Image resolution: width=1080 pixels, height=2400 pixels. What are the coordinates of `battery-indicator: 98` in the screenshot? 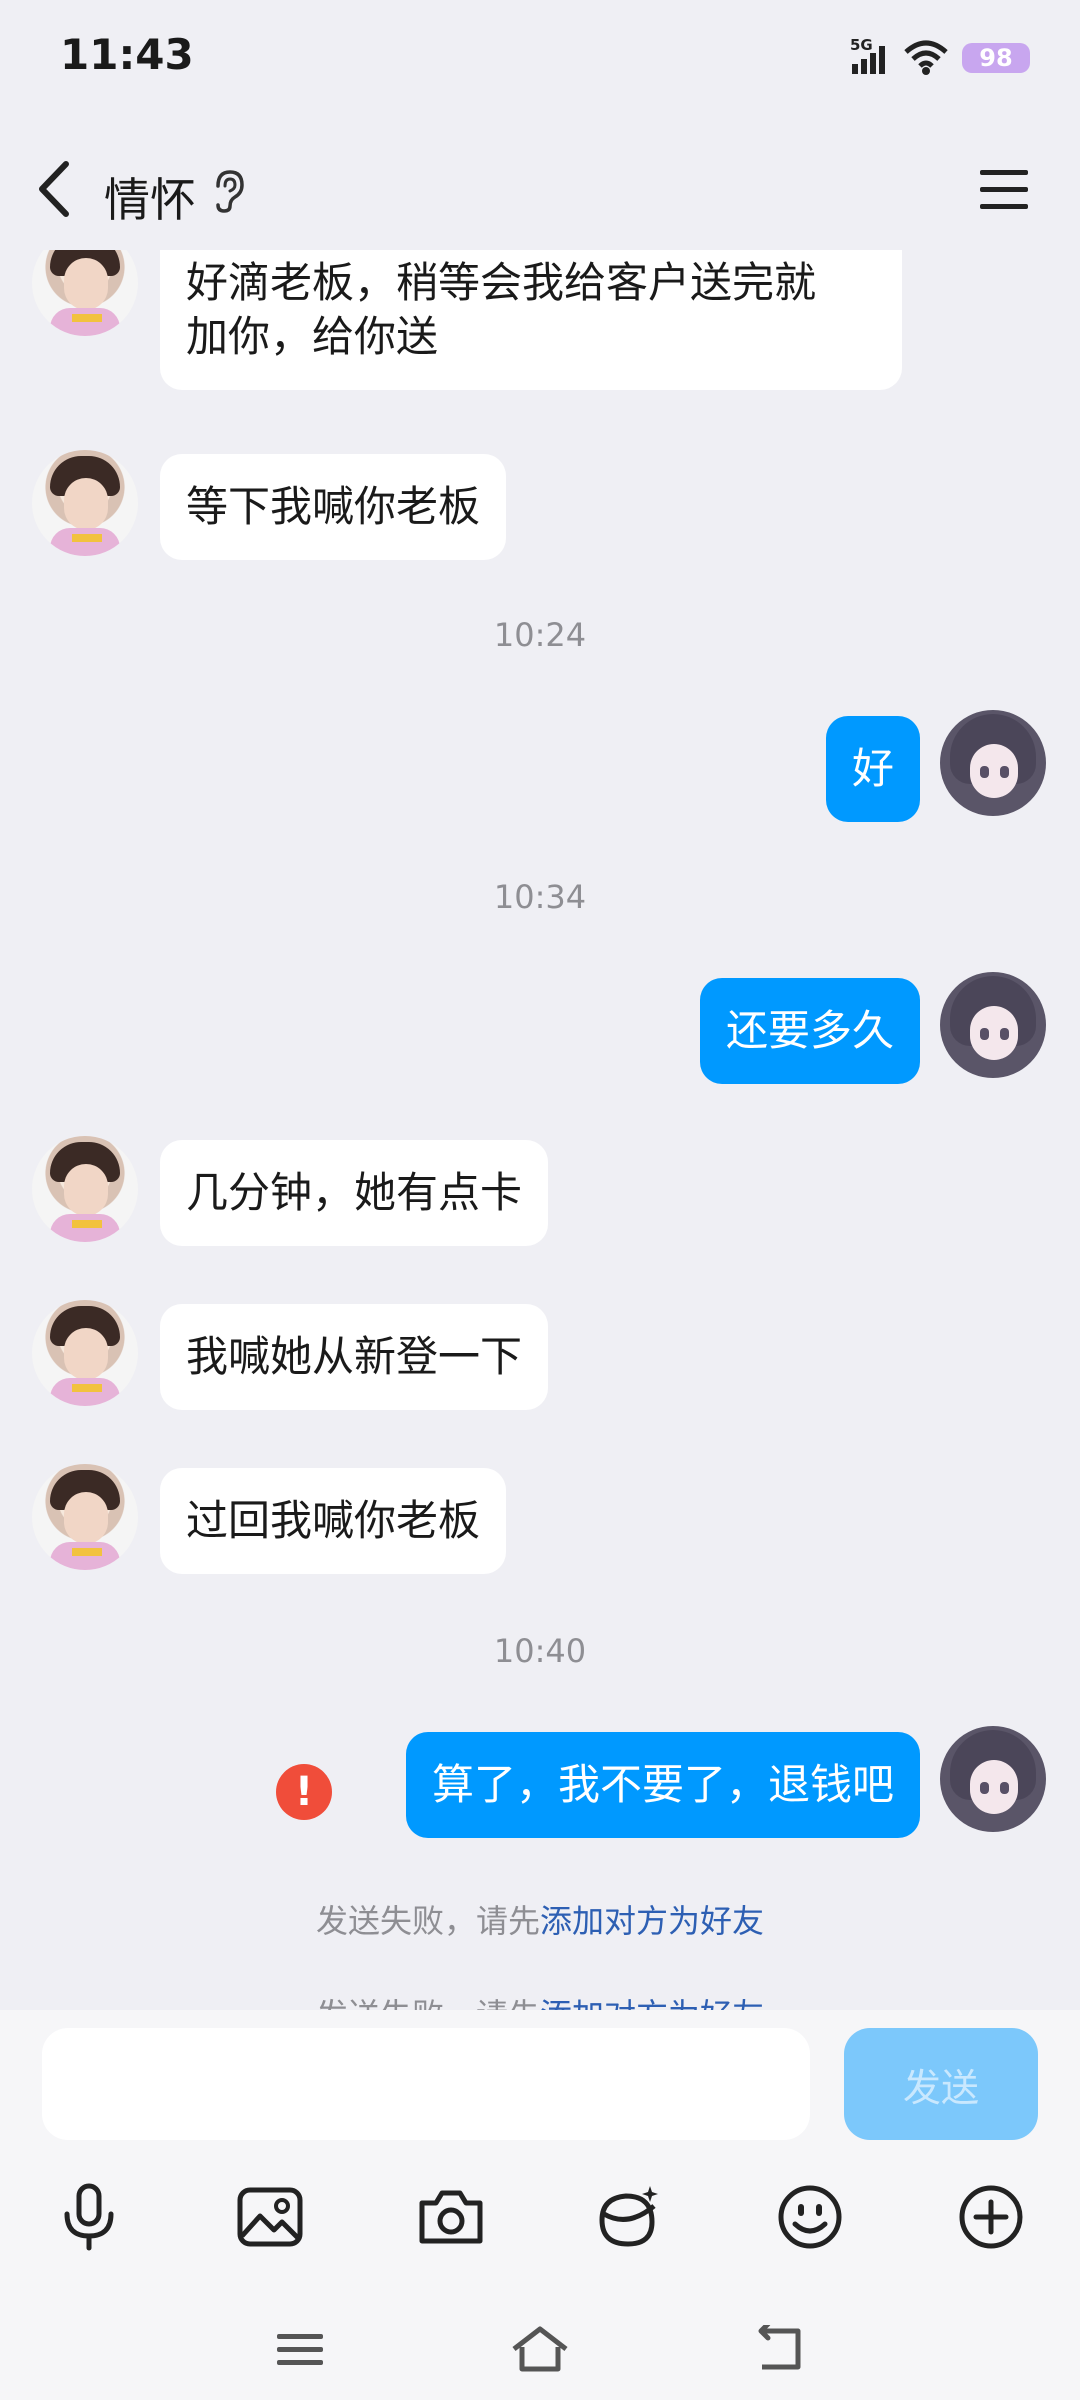 It's located at (996, 58).